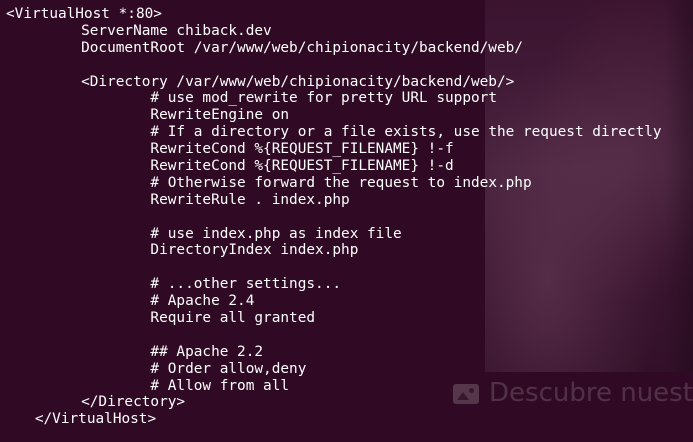  What do you see at coordinates (84, 14) in the screenshot?
I see `config-line: <VirtualHost *:80>` at bounding box center [84, 14].